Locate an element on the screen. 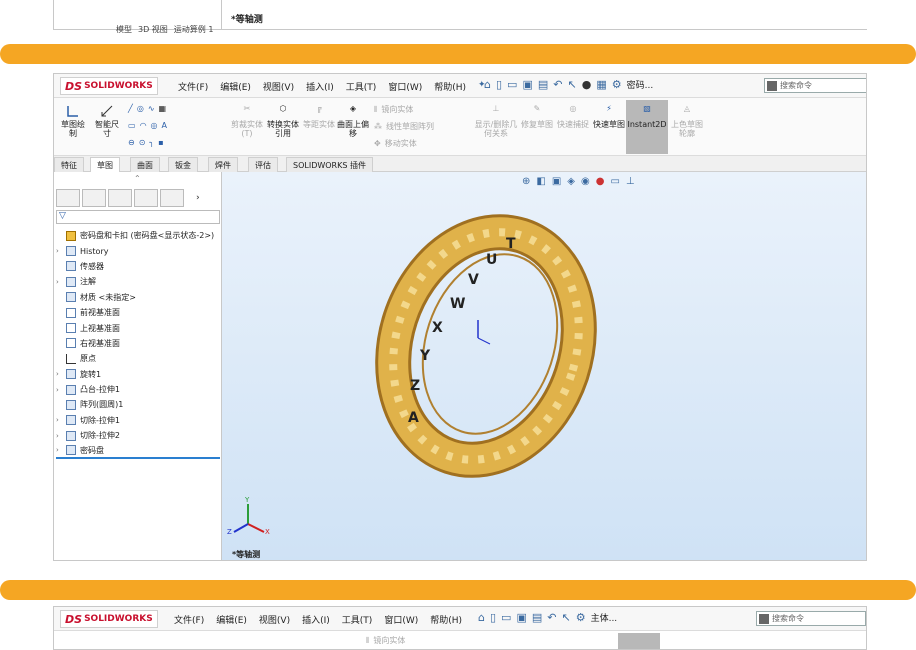 This screenshot has width=916, height=650. arc-icon: ◠ is located at coordinates (143, 125).